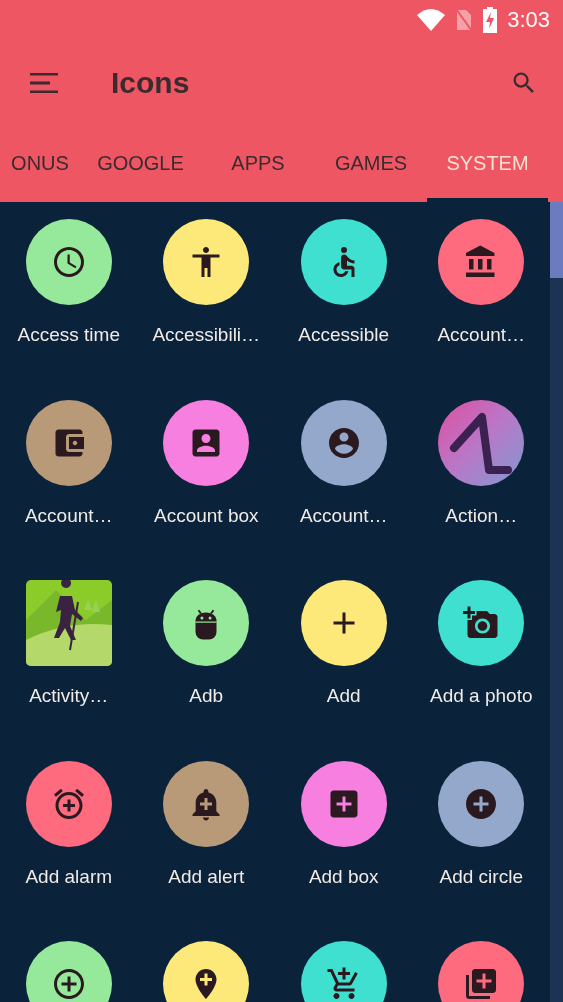 The height and width of the screenshot is (1002, 563). What do you see at coordinates (258, 163) in the screenshot?
I see `tab: APPS` at bounding box center [258, 163].